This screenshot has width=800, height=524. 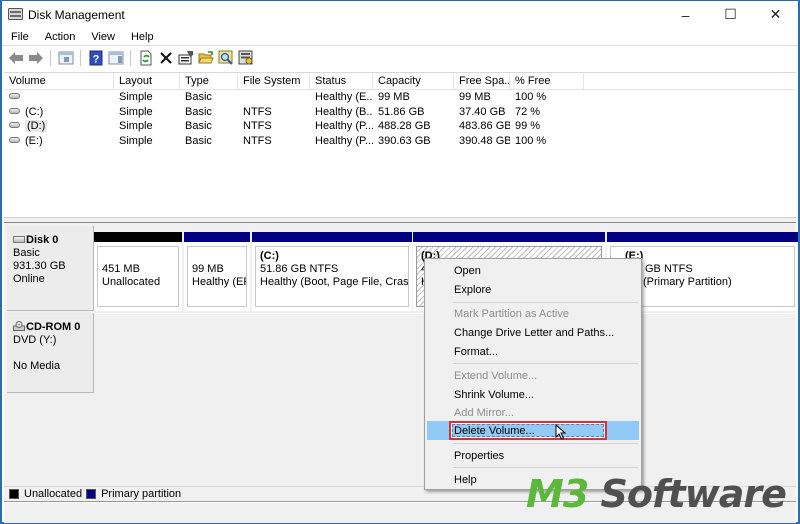 I want to click on partition-name: (C:), so click(x=269, y=256).